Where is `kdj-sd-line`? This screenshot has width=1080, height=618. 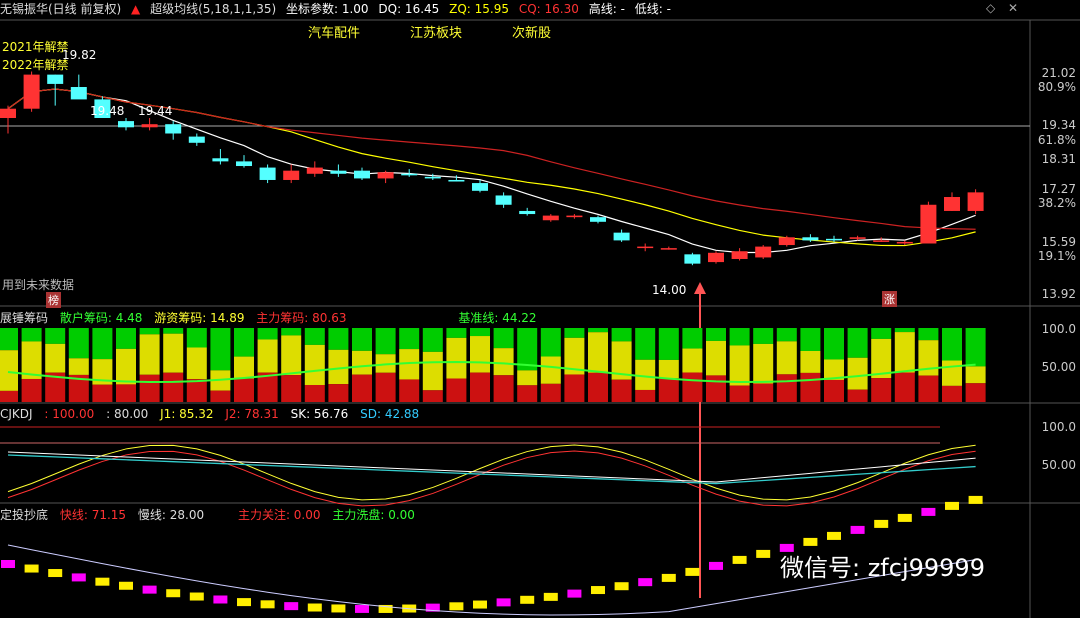
kdj-sd-line is located at coordinates (491, 469).